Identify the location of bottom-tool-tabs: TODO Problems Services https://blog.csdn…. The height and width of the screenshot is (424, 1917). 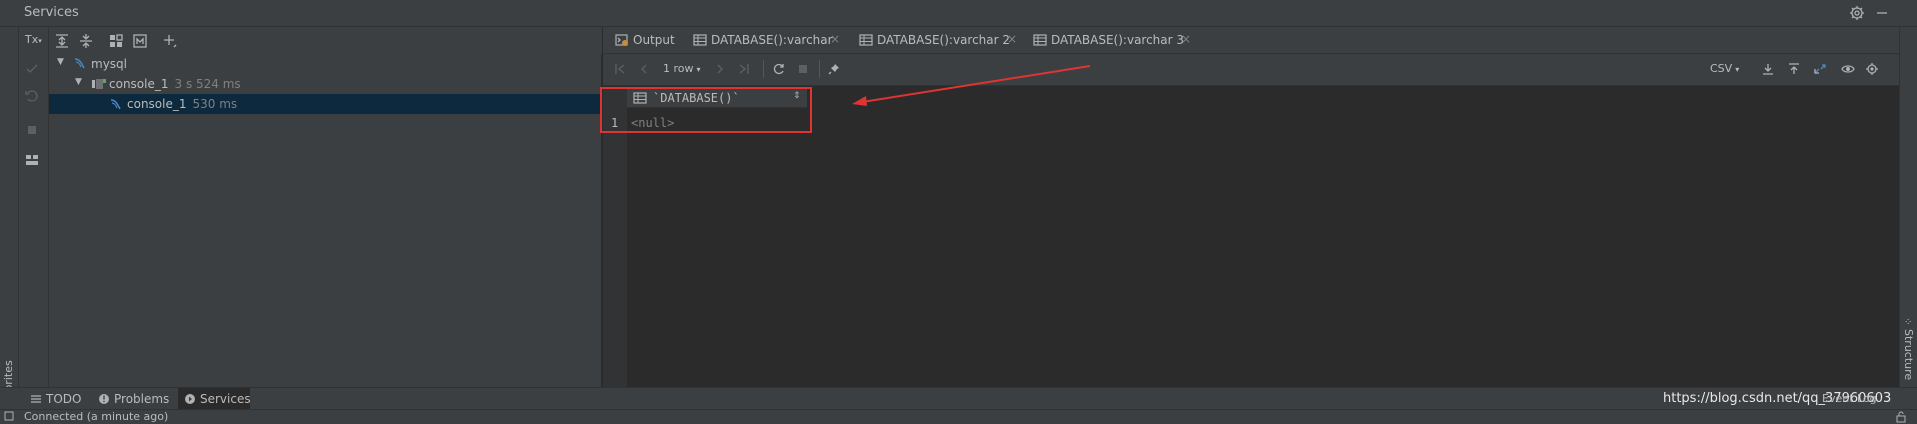
(958, 398).